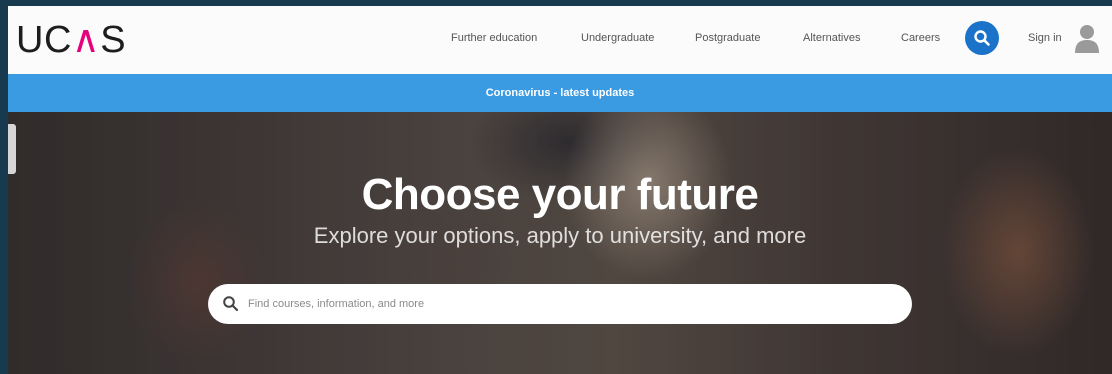 The image size is (1112, 374). Describe the element at coordinates (494, 38) in the screenshot. I see `nav-further-education: Further education` at that location.